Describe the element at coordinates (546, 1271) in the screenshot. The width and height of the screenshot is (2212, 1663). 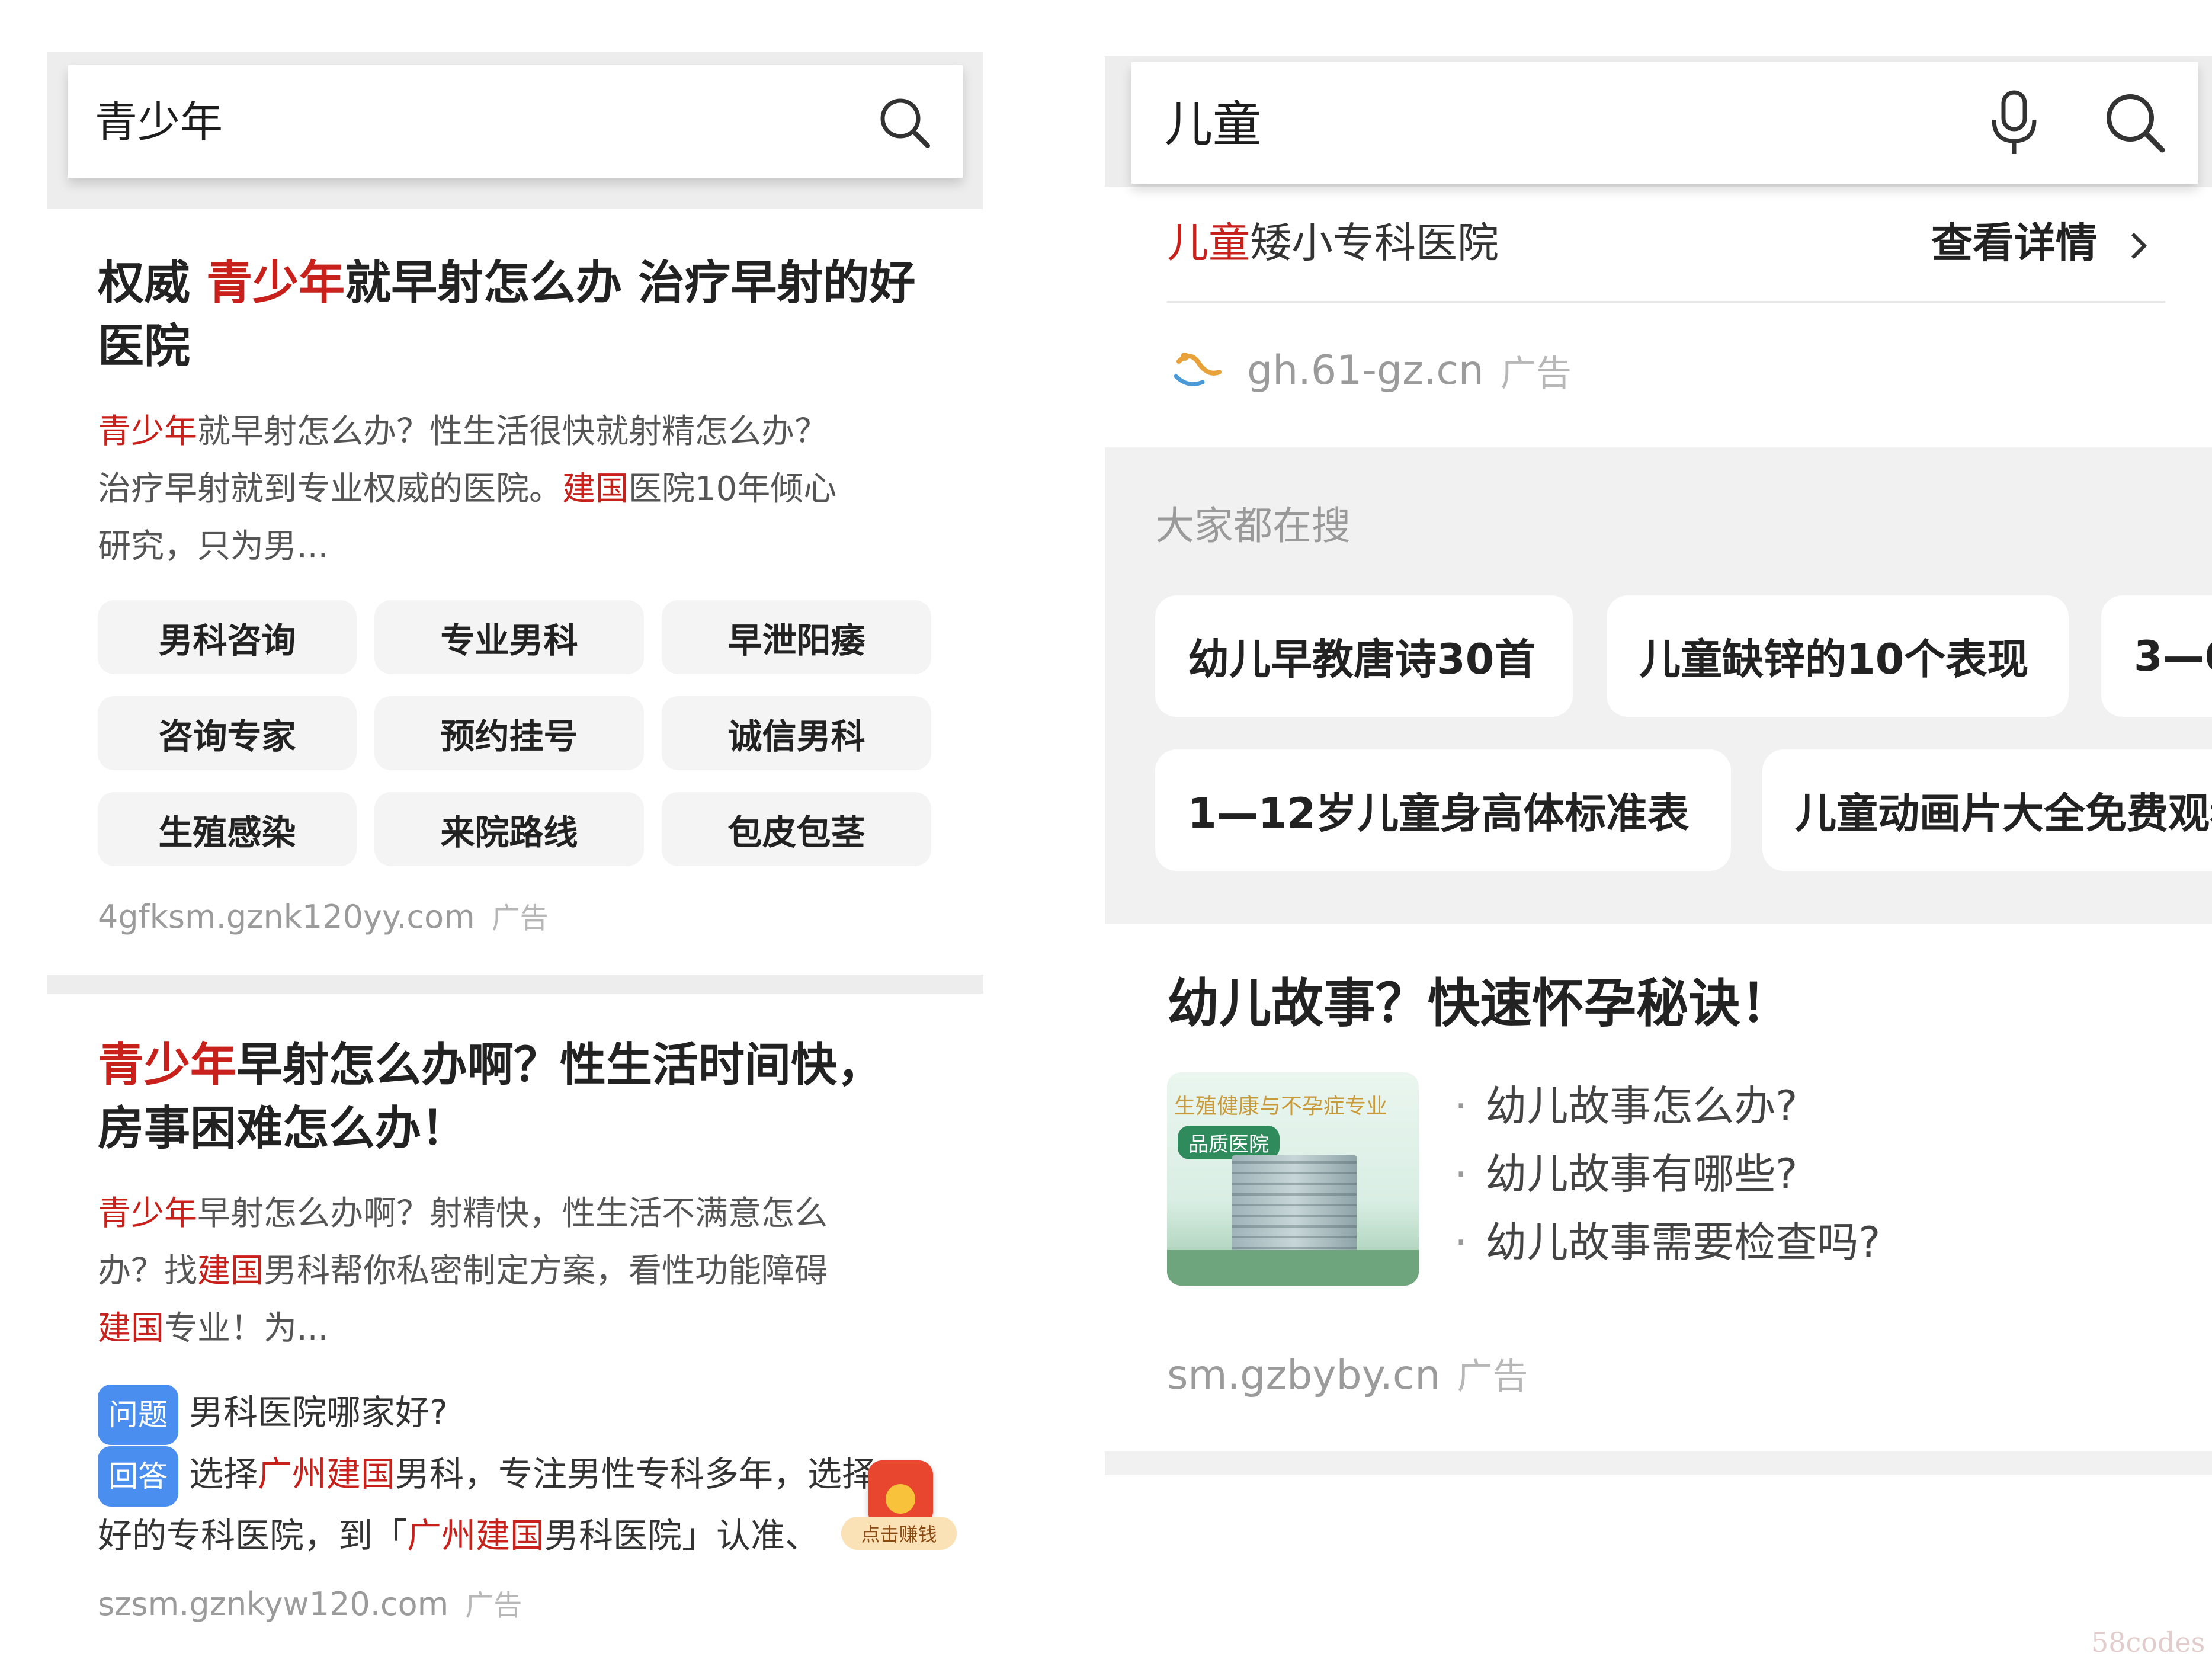
I see `desc-line2b: 男科帮你私密制定方案，看性功能障碍` at that location.